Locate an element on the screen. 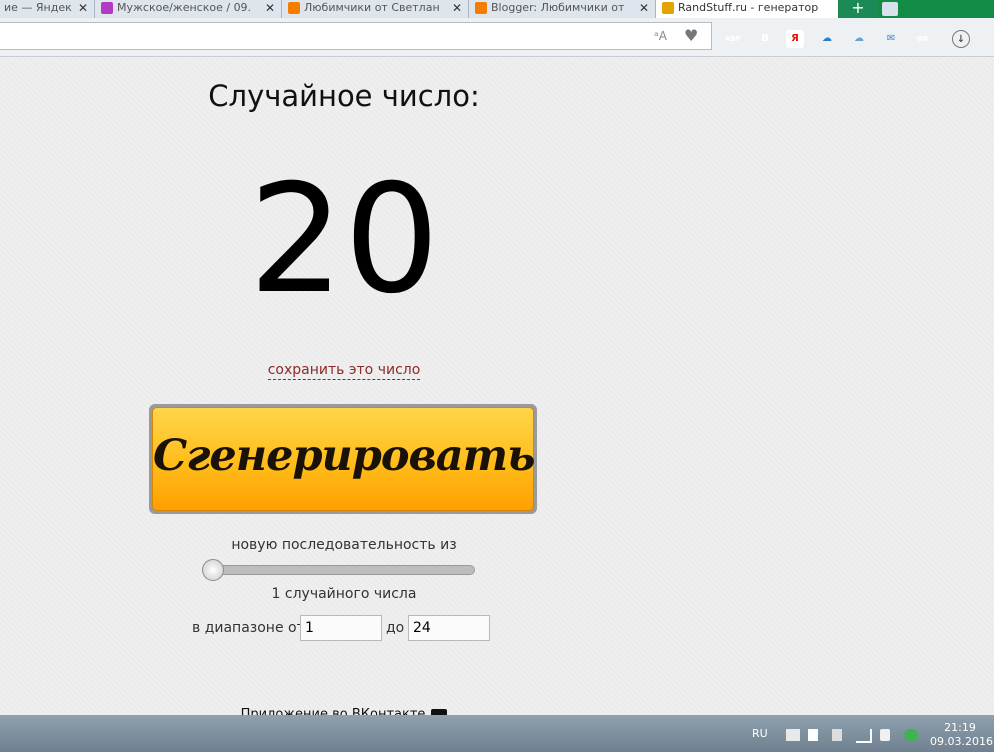 Image resolution: width=994 pixels, height=752 pixels. count-slider is located at coordinates (338, 570).